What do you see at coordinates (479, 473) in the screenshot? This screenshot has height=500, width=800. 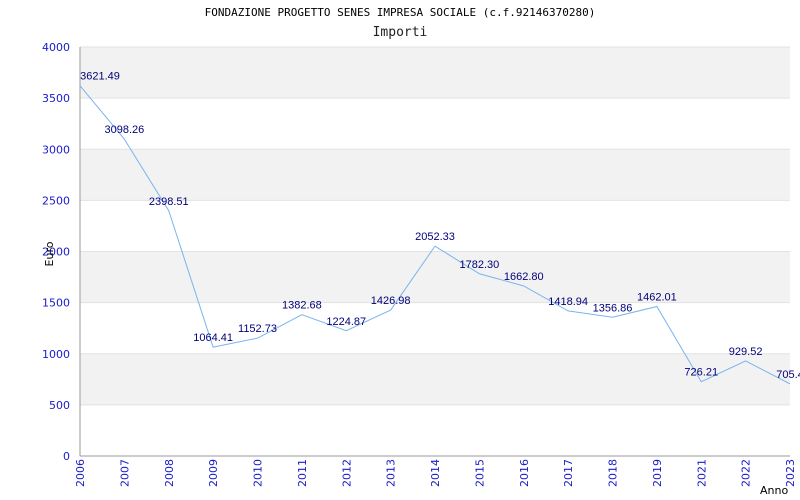 I see `x-tick-label: 2015` at bounding box center [479, 473].